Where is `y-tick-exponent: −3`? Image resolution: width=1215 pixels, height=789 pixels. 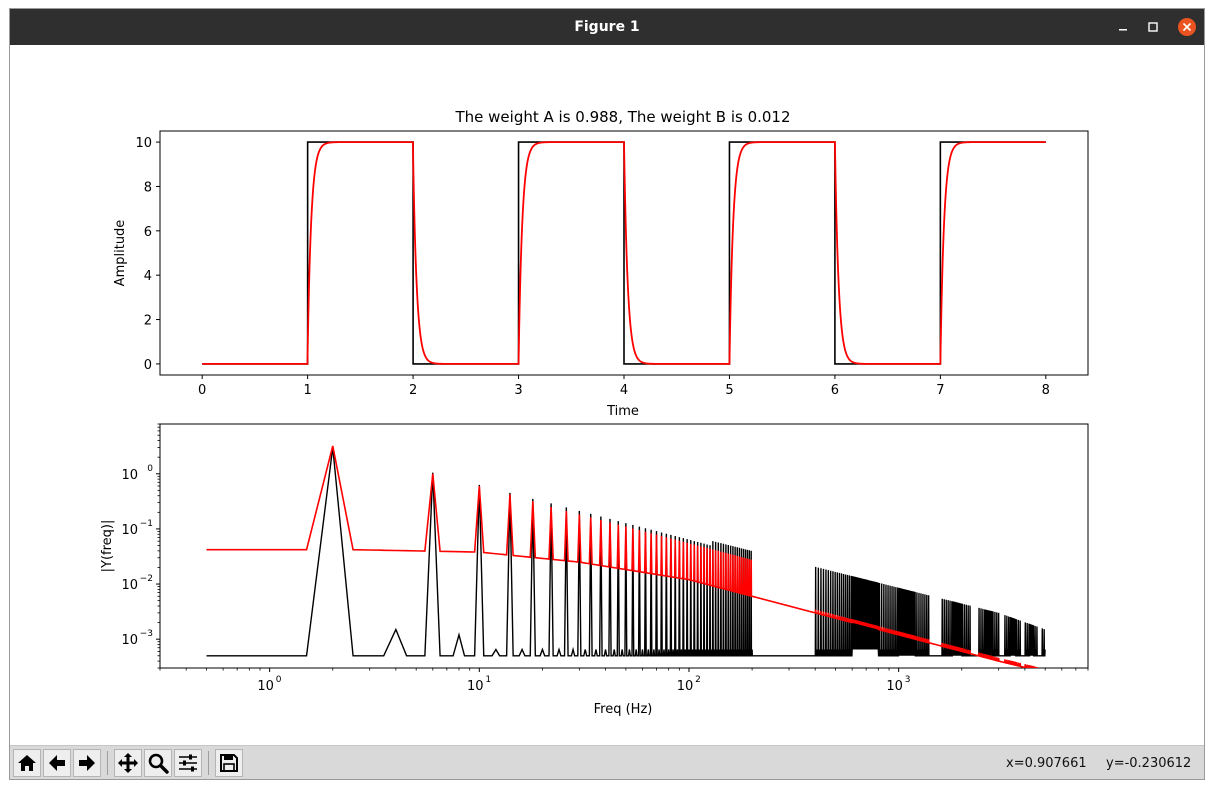 y-tick-exponent: −3 is located at coordinates (146, 634).